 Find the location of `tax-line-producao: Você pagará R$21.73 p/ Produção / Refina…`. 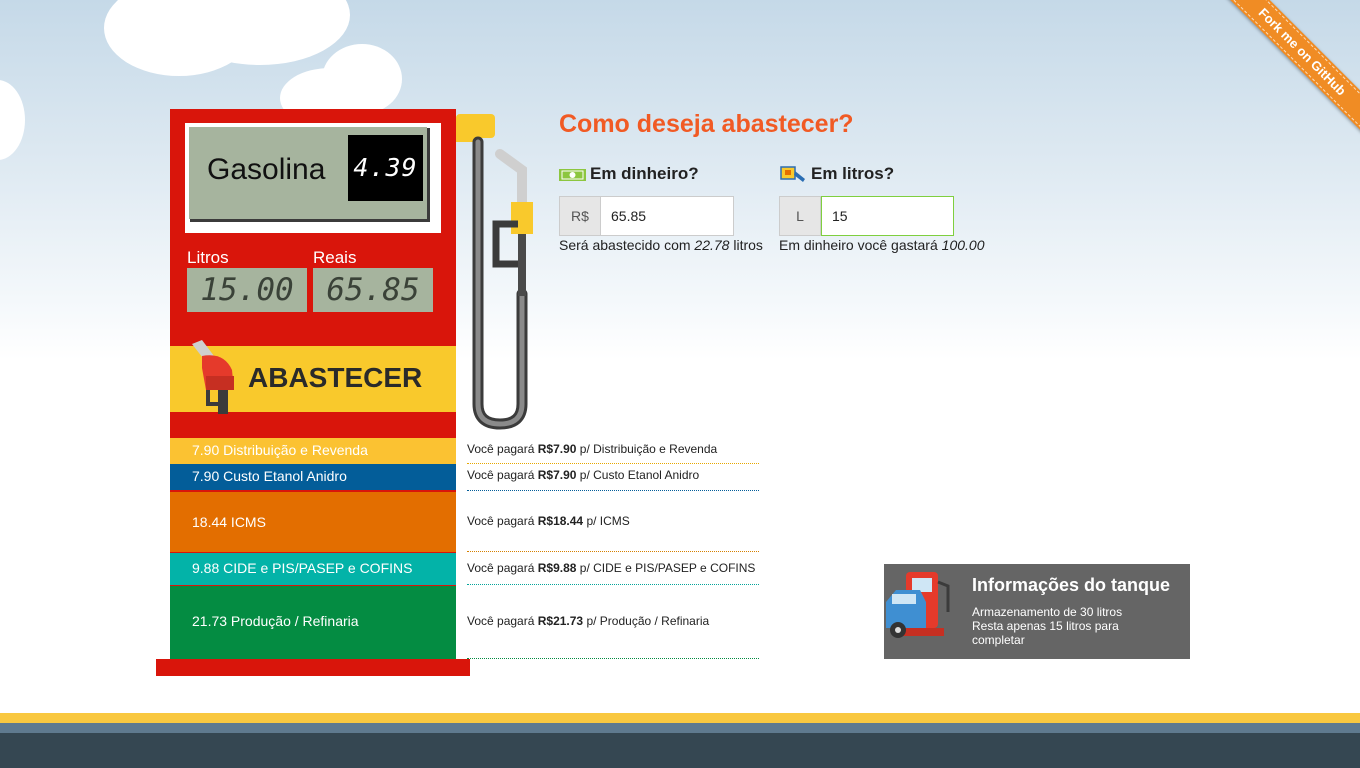

tax-line-producao: Você pagará R$21.73 p/ Produção / Refina… is located at coordinates (613, 622).